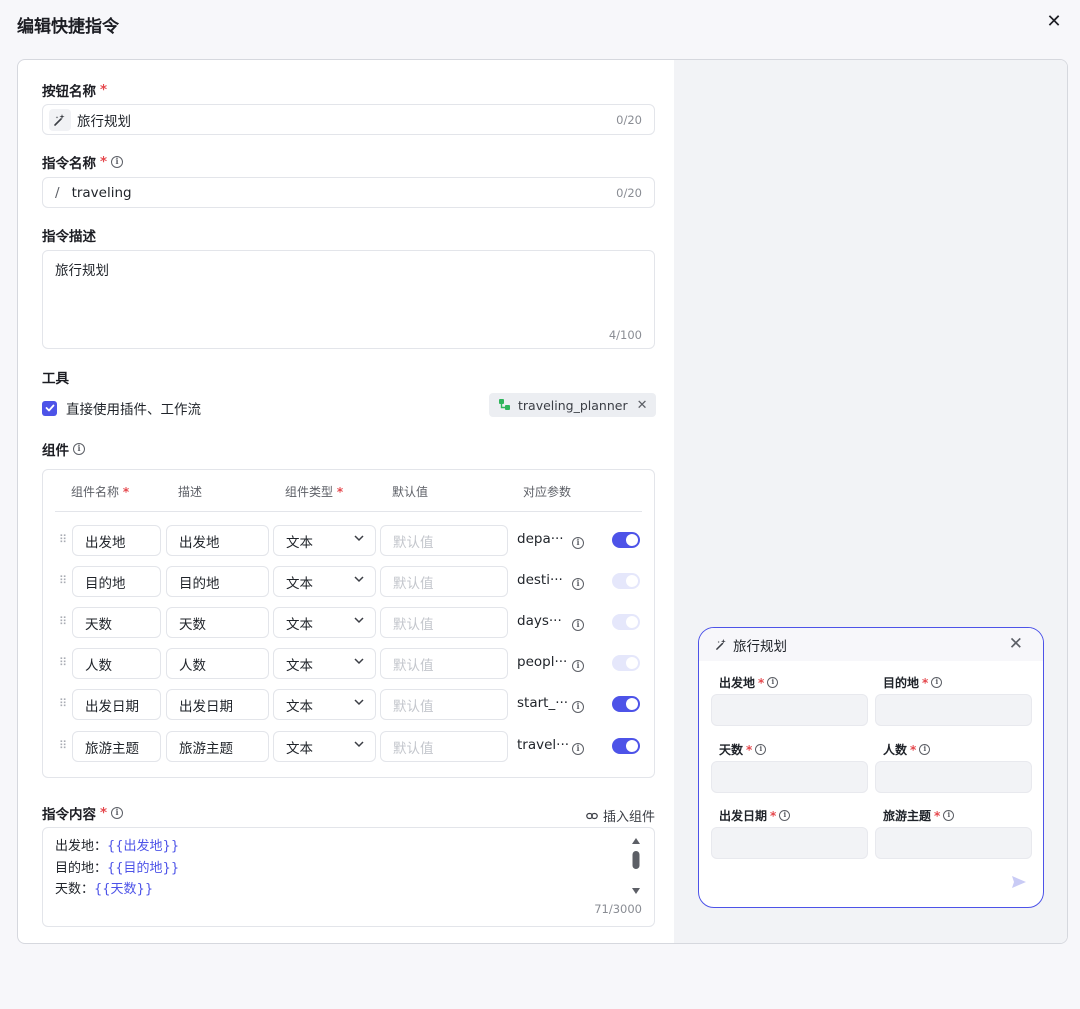 Image resolution: width=1080 pixels, height=1009 pixels. I want to click on component-desc-input: 目的地, so click(217, 581).